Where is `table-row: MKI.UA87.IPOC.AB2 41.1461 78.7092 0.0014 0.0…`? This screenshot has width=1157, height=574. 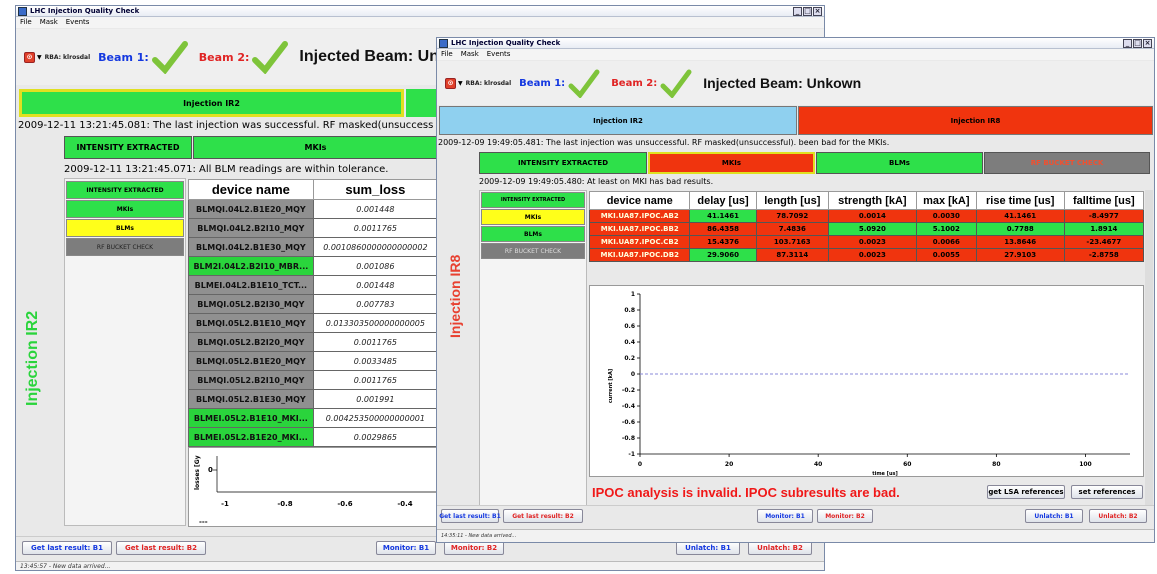
table-row: MKI.UA87.IPOC.AB2 41.1461 78.7092 0.0014 0.0… is located at coordinates (866, 216).